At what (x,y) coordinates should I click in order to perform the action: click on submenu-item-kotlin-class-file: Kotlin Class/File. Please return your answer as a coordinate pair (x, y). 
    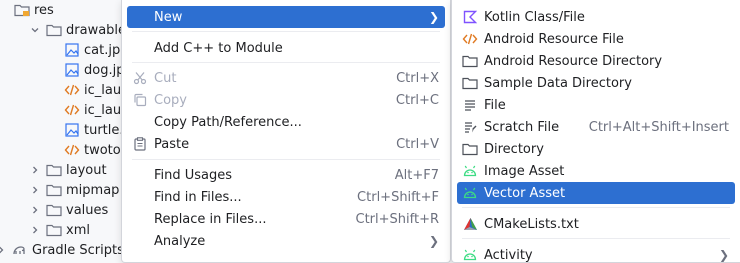
    Looking at the image, I should click on (596, 17).